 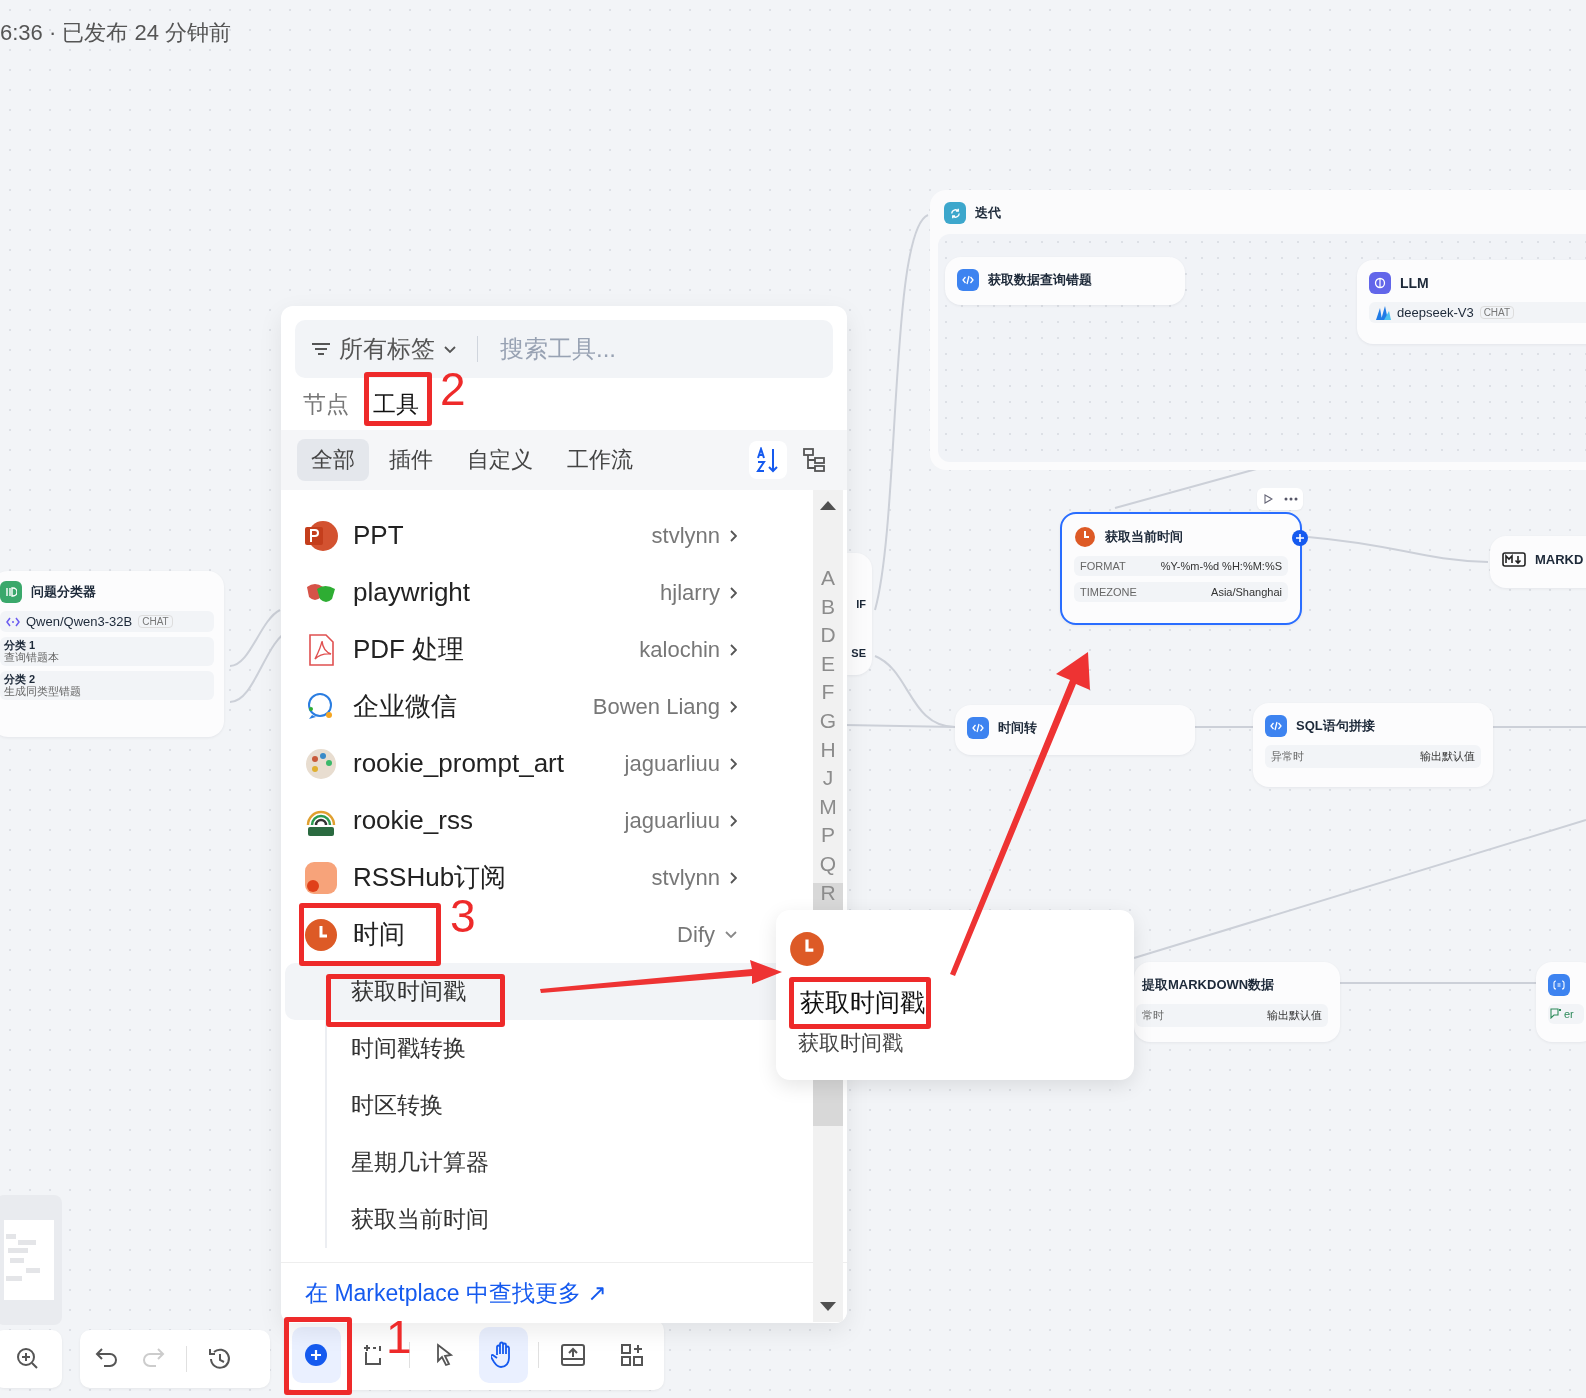 I want to click on tool-item: 时间, so click(x=354, y=934).